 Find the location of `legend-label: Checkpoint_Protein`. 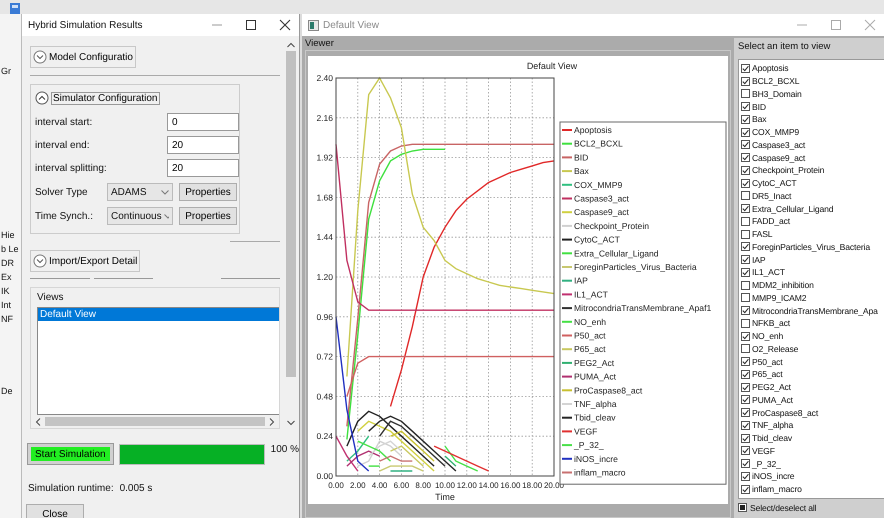

legend-label: Checkpoint_Protein is located at coordinates (612, 225).